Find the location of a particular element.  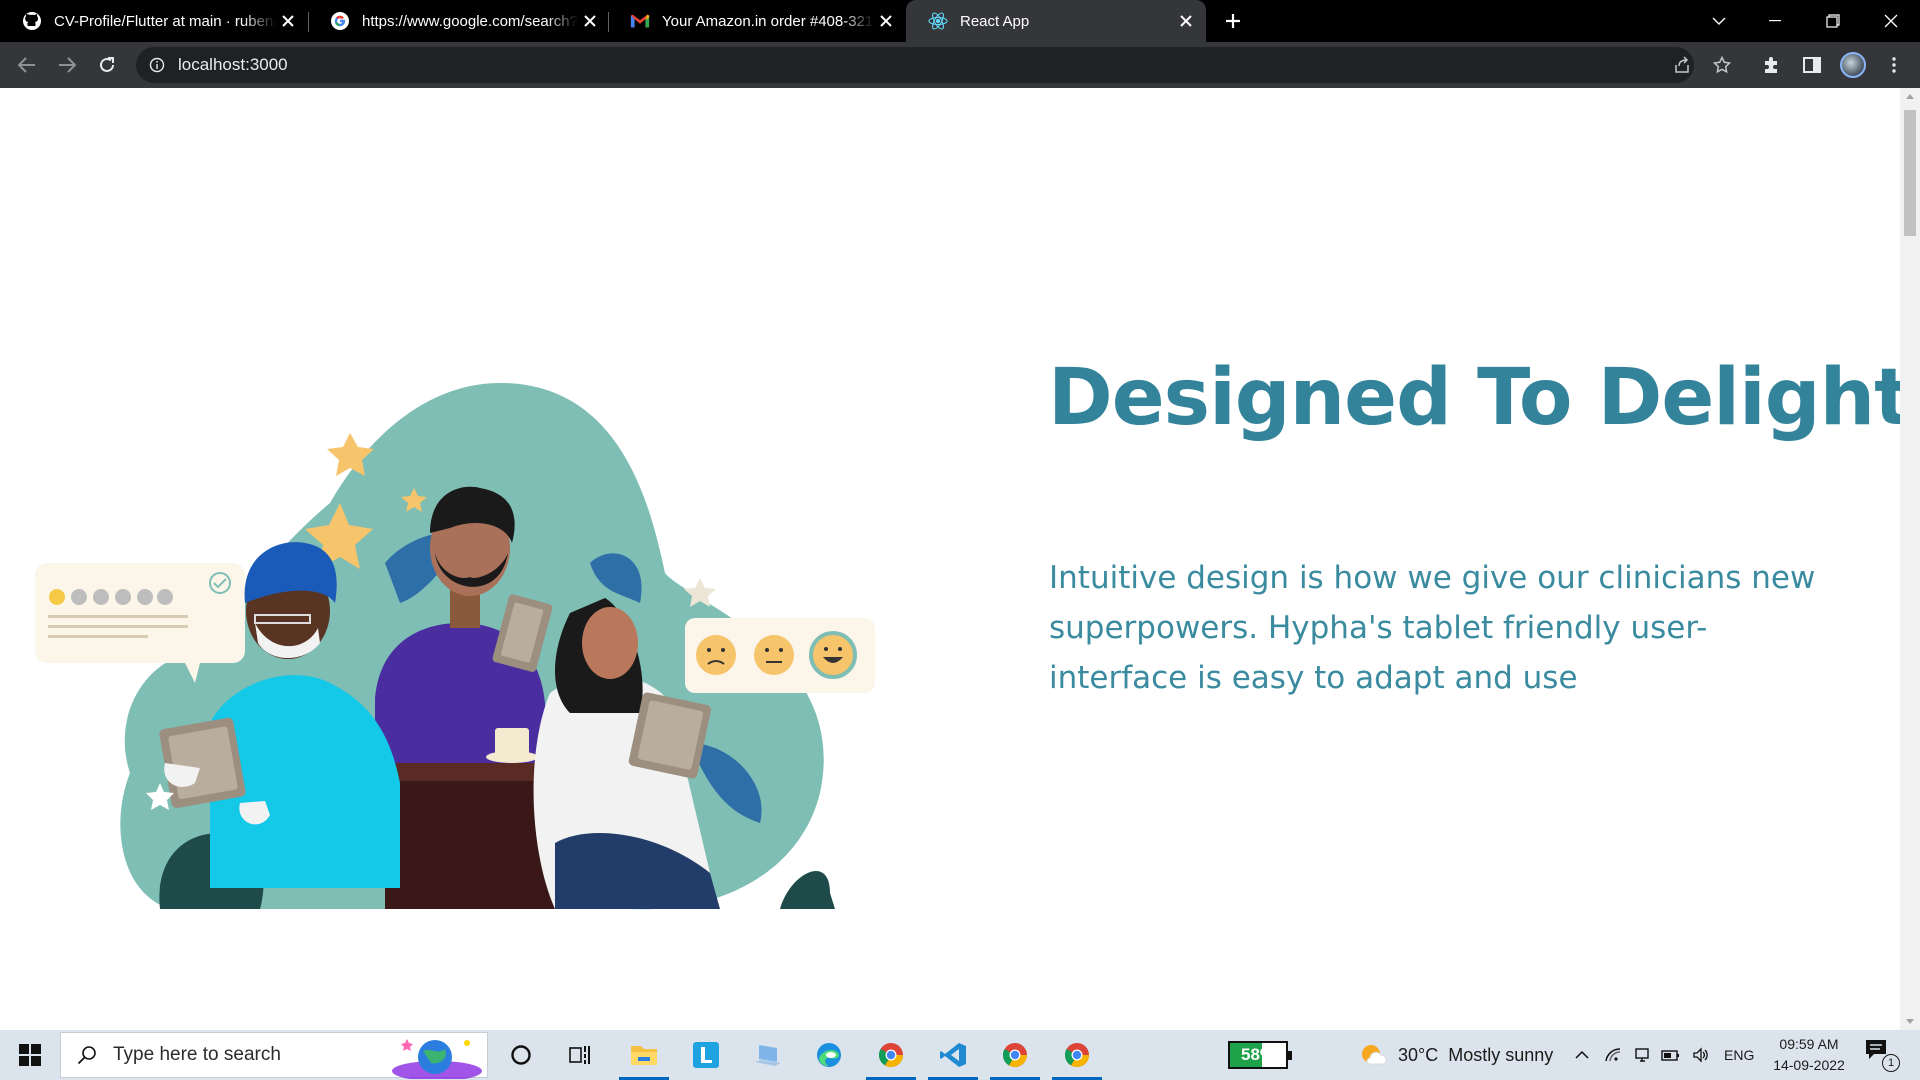

tab-title: CV-Profile/Flutter at main · rubenmurali is located at coordinates (165, 21).